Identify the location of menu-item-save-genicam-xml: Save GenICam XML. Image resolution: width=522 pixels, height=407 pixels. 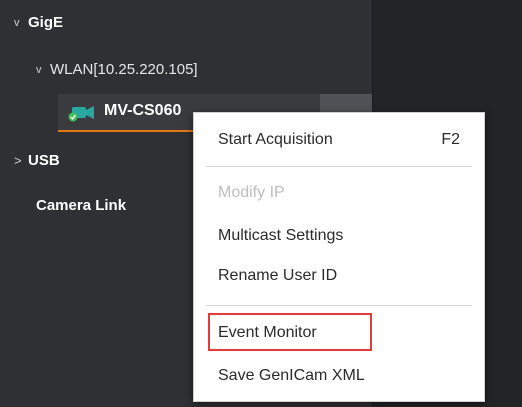
(339, 376).